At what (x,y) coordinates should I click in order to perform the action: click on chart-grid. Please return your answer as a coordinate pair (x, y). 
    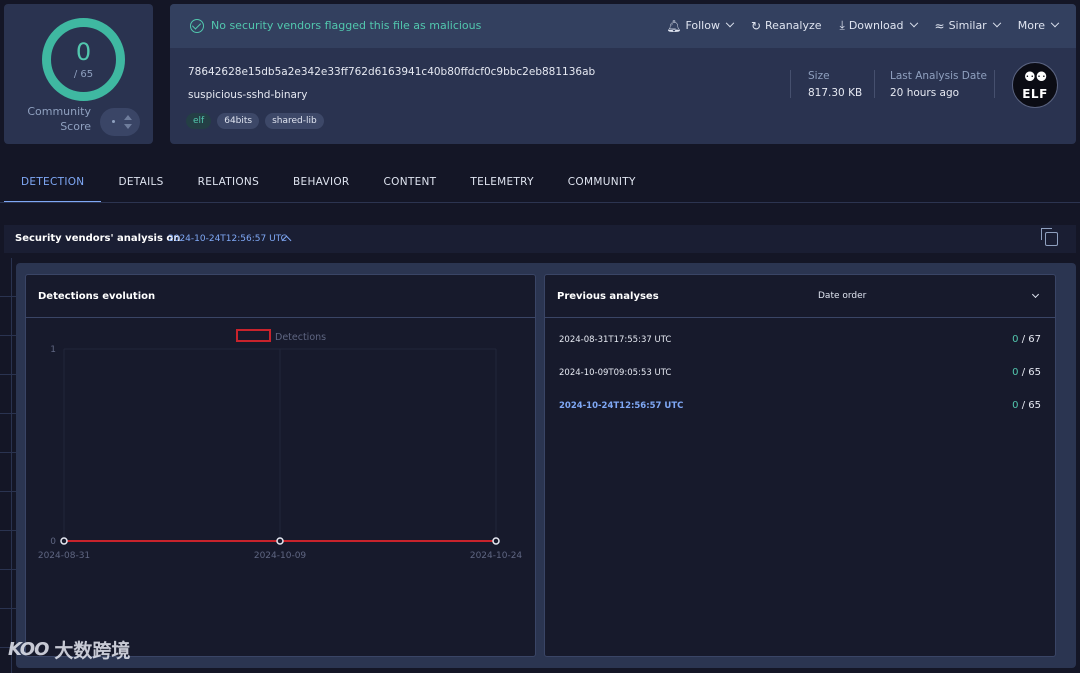
    Looking at the image, I should click on (280, 444).